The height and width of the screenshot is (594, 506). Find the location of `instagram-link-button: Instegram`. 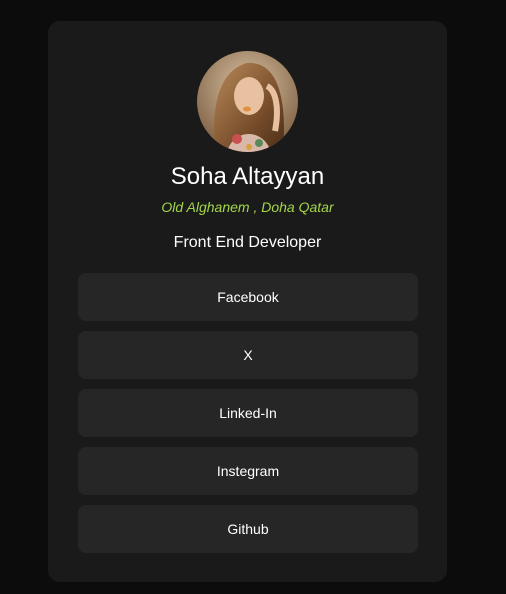

instagram-link-button: Instegram is located at coordinates (248, 471).